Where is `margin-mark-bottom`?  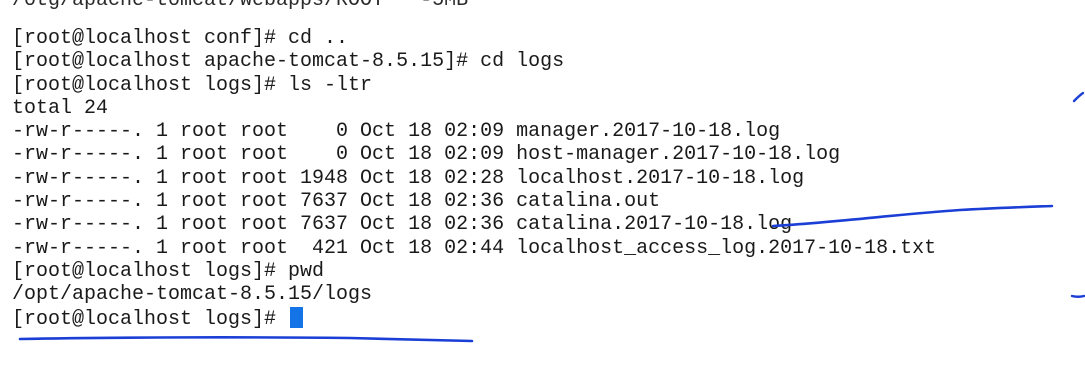
margin-mark-bottom is located at coordinates (1077, 296).